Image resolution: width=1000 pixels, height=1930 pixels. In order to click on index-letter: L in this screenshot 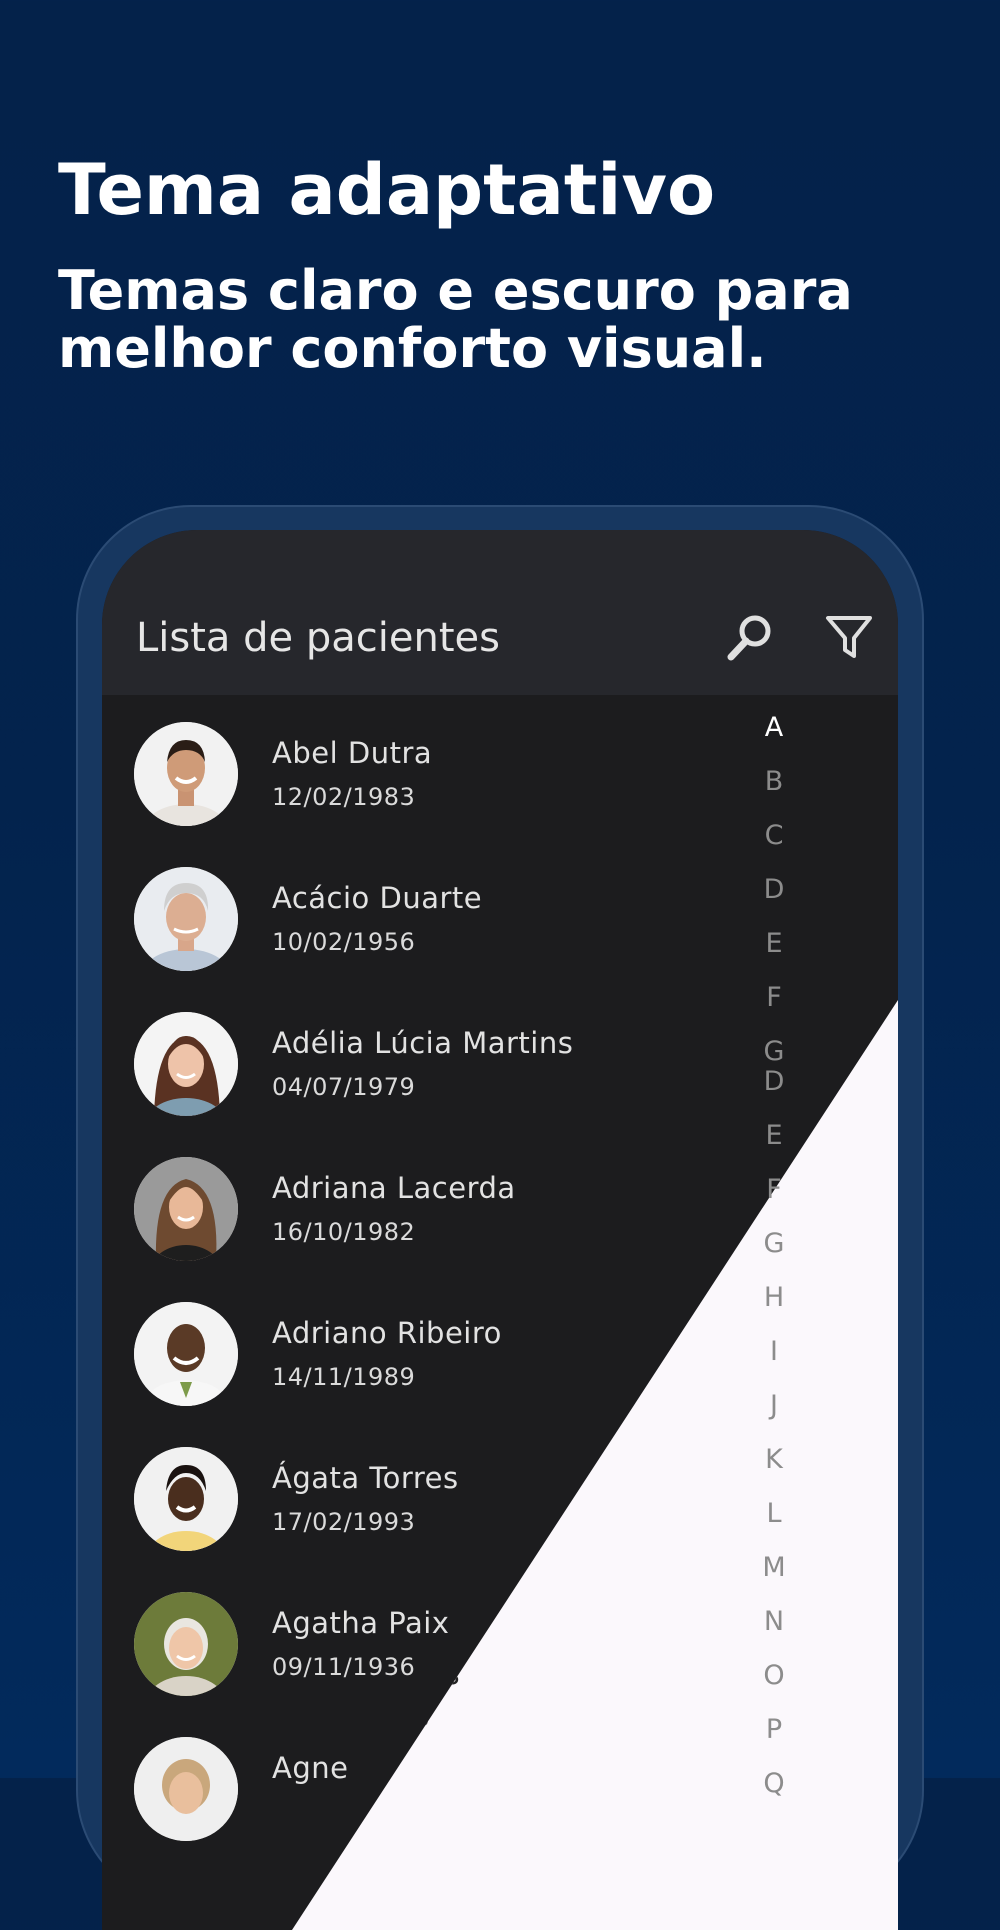, I will do `click(774, 1513)`.